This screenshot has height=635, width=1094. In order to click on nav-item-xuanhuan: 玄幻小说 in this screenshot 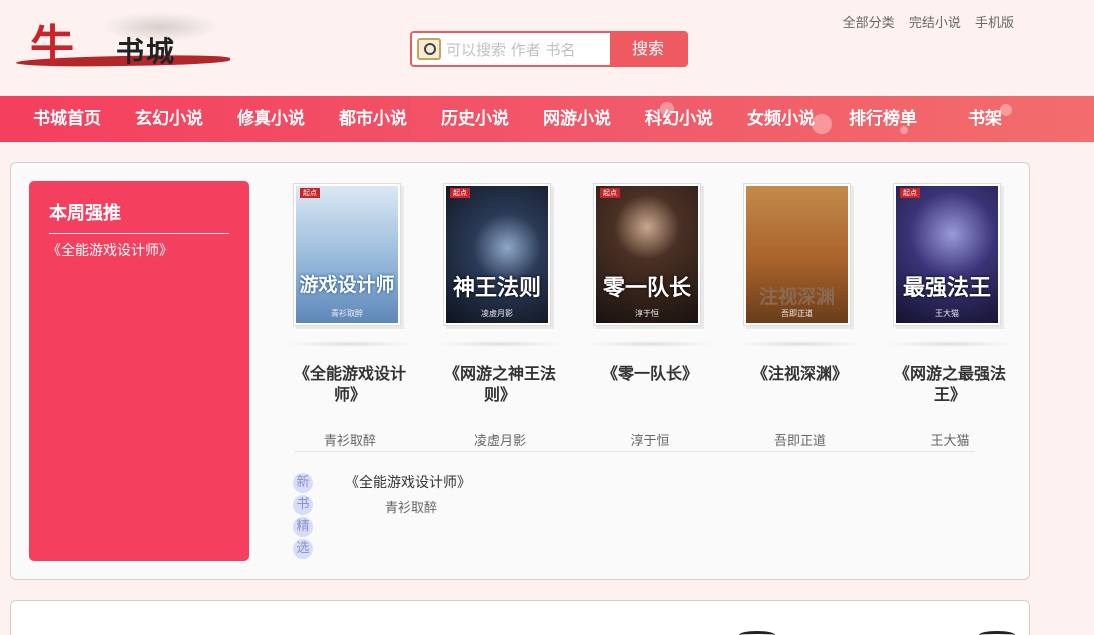, I will do `click(169, 119)`.